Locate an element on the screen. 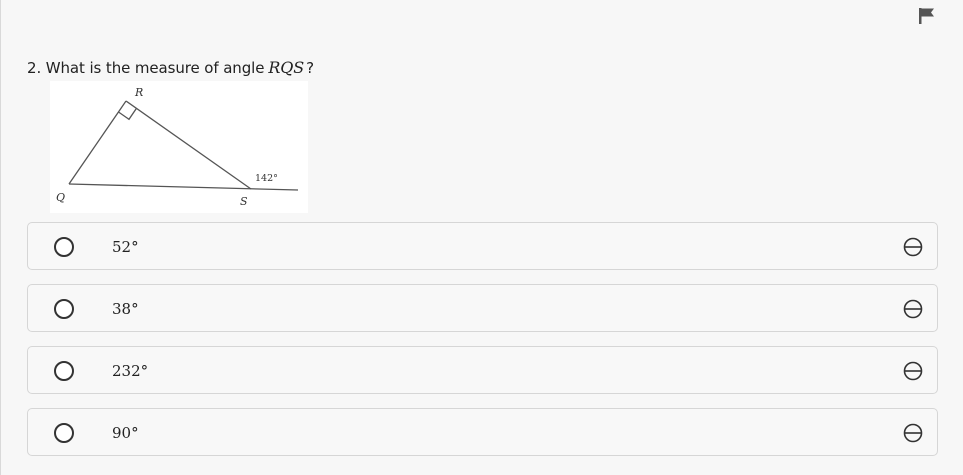 The width and height of the screenshot is (963, 475). answer-option: 52° is located at coordinates (482, 246).